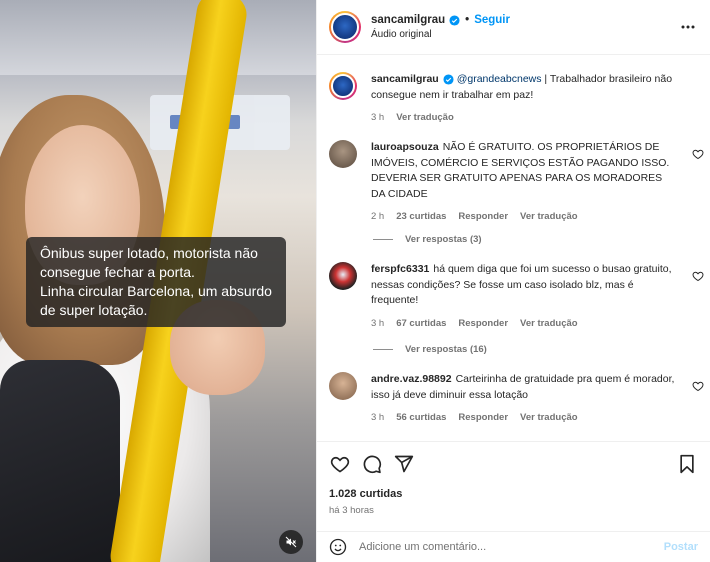 The width and height of the screenshot is (710, 562). I want to click on likes-count: 1.028 curtidas, so click(513, 494).